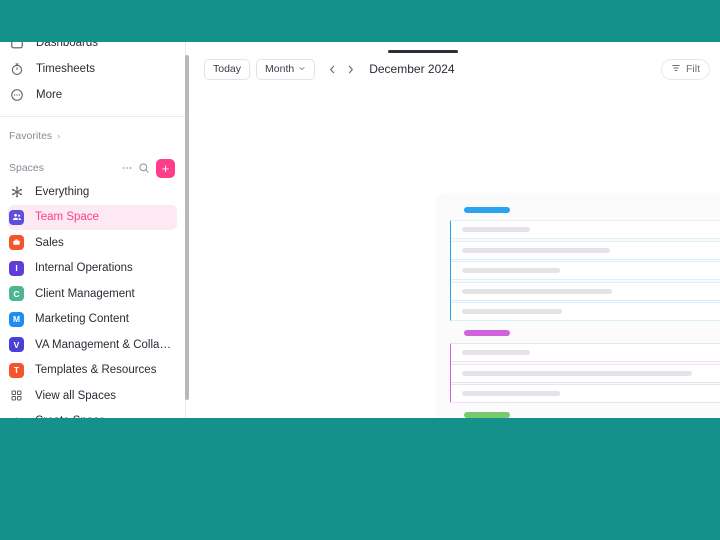  I want to click on space-label: Everything, so click(62, 191).